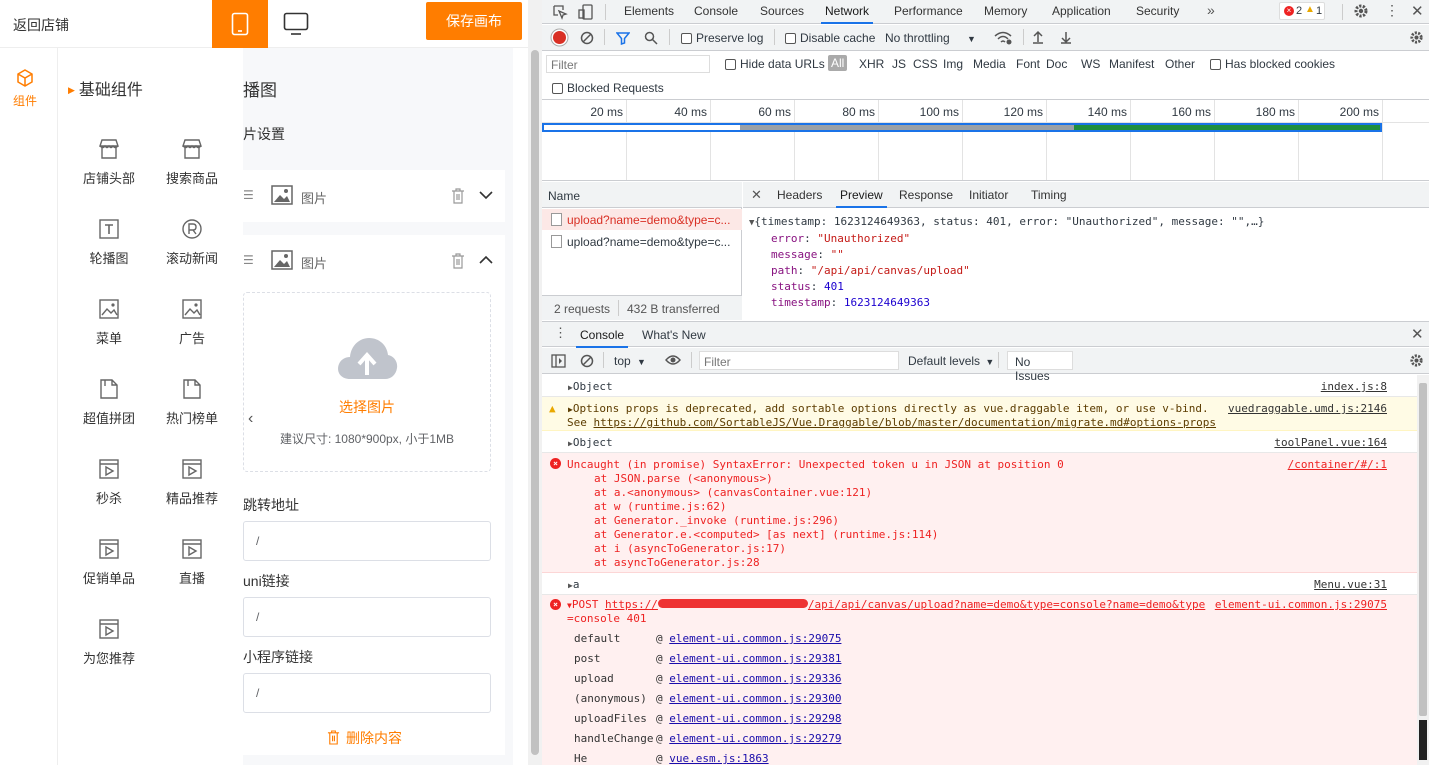 Image resolution: width=1429 pixels, height=765 pixels. Describe the element at coordinates (830, 38) in the screenshot. I see `disable-cache-checkbox: Disable cache` at that location.